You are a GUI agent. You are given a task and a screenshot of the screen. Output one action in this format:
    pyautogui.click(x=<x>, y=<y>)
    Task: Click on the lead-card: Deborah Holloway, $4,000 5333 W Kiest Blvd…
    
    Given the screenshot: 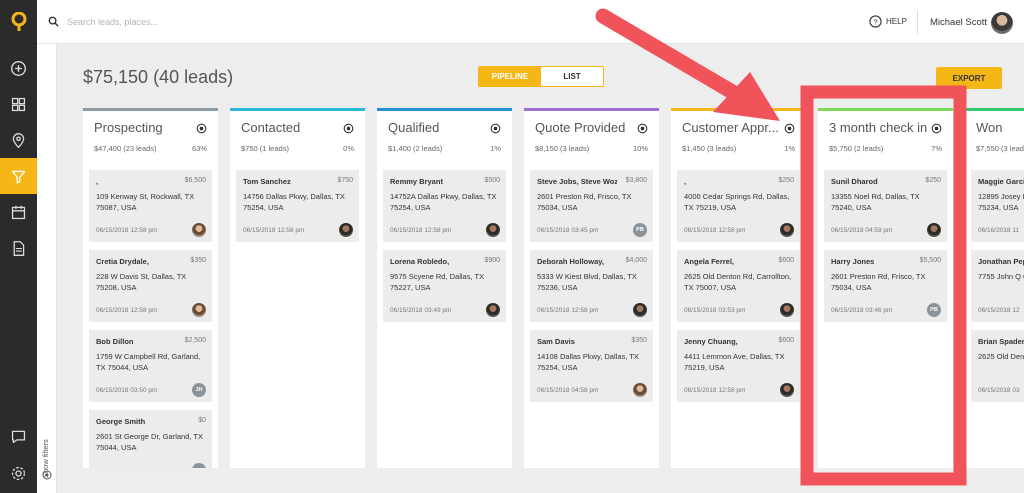 What is the action you would take?
    pyautogui.click(x=591, y=286)
    